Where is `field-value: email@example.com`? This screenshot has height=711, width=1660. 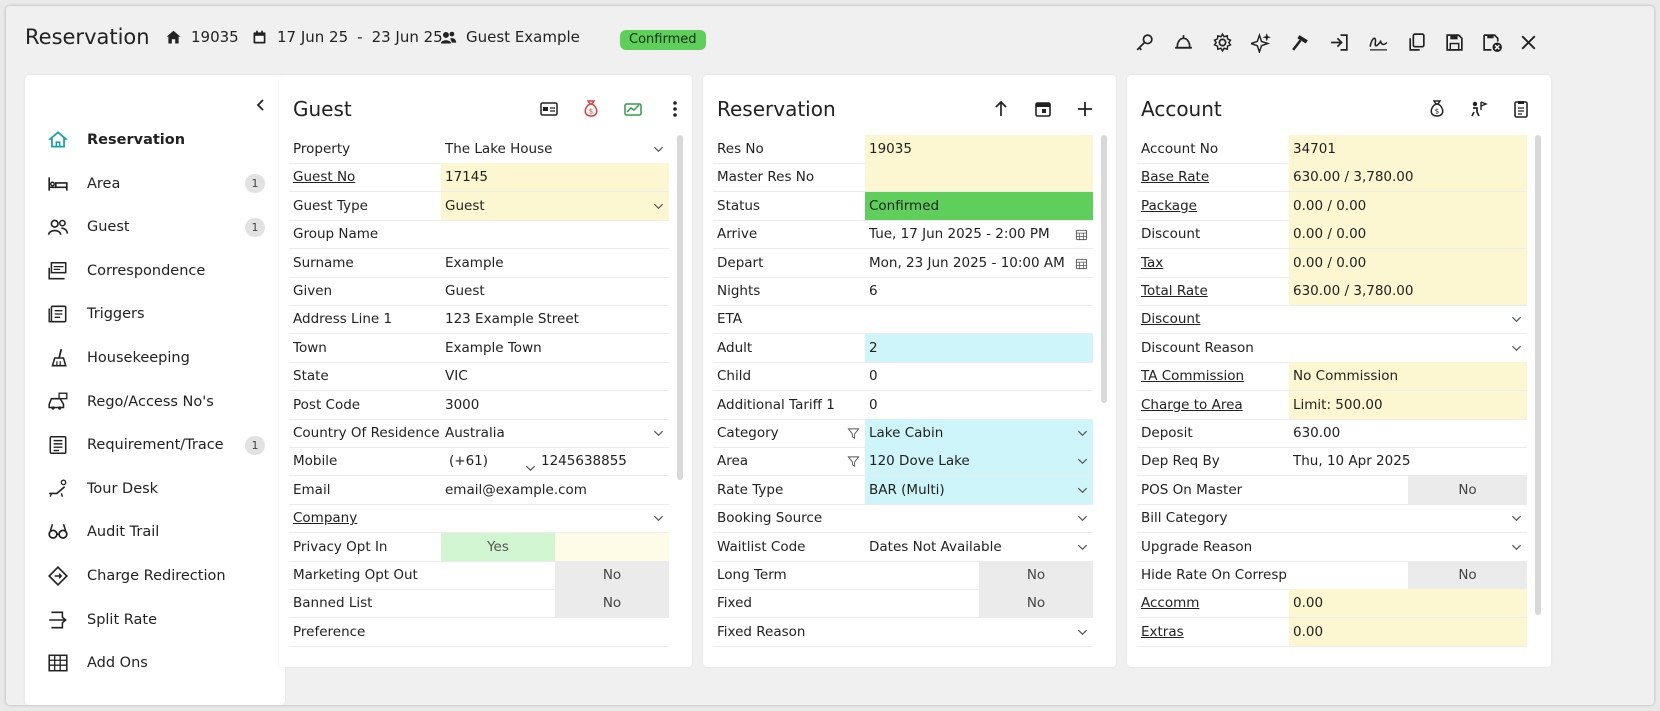
field-value: email@example.com is located at coordinates (555, 490).